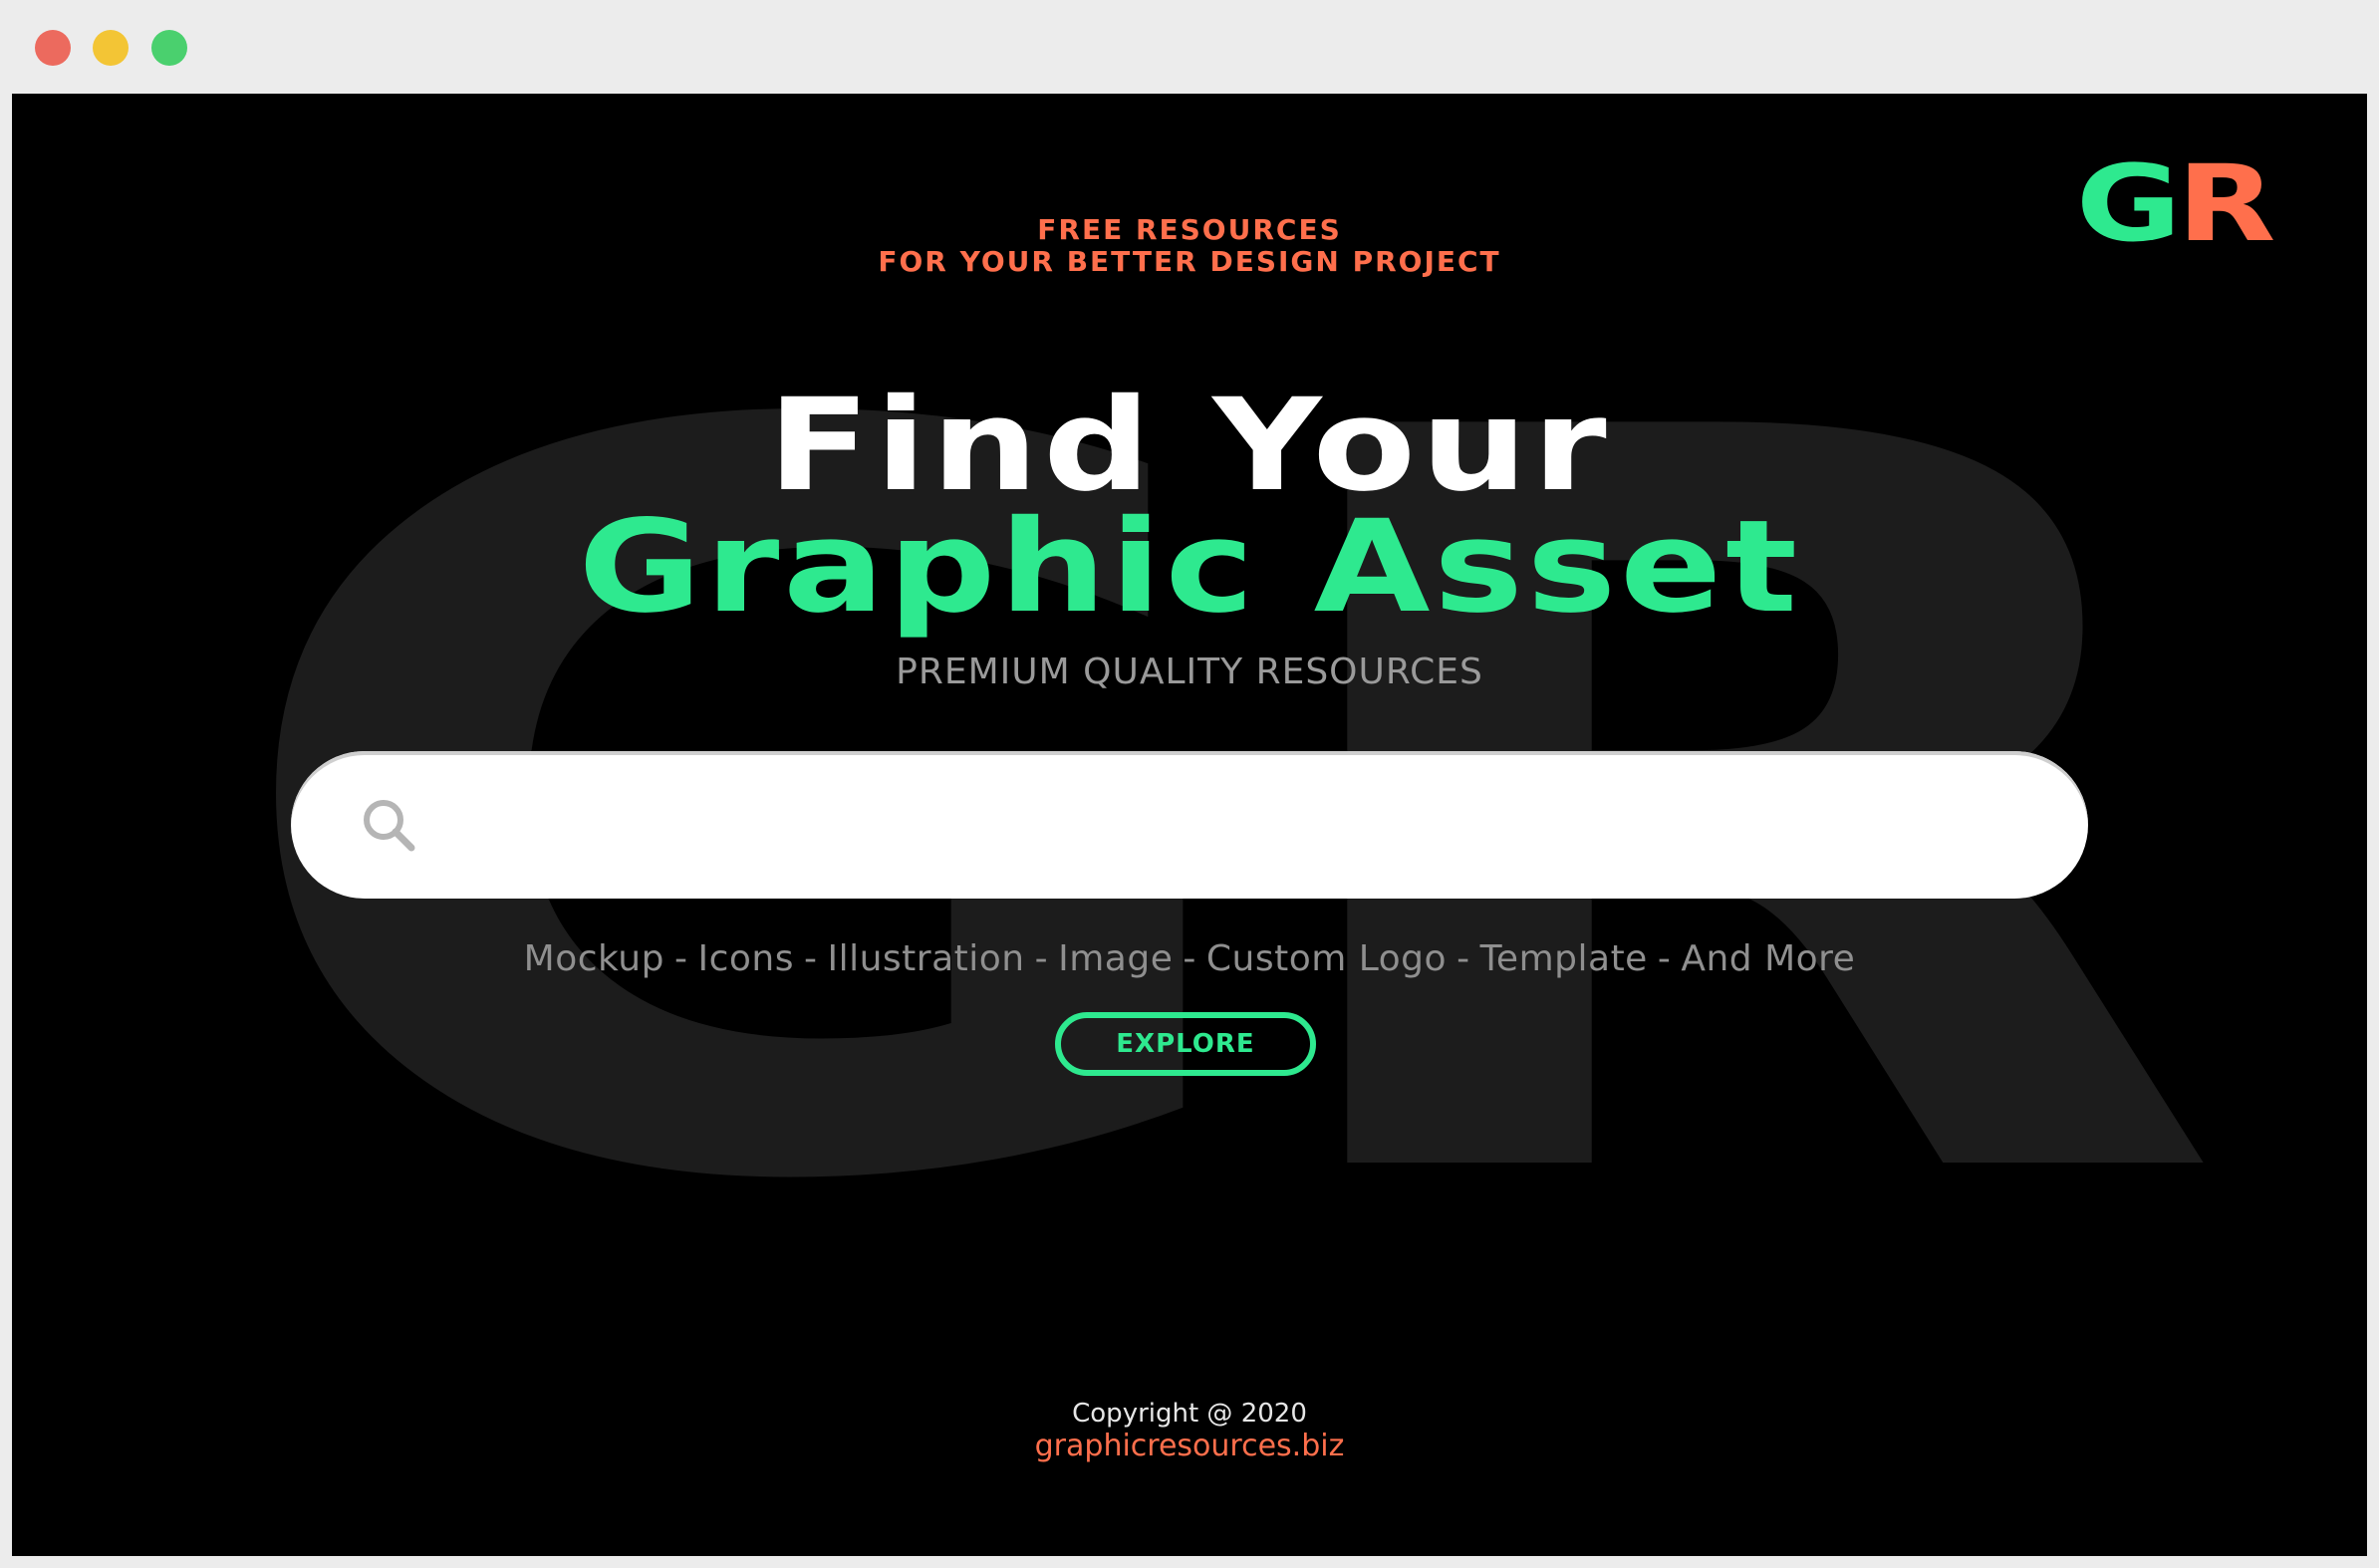 The image size is (2379, 1568). What do you see at coordinates (1190, 446) in the screenshot?
I see `hero-title-line-1: Find Your` at bounding box center [1190, 446].